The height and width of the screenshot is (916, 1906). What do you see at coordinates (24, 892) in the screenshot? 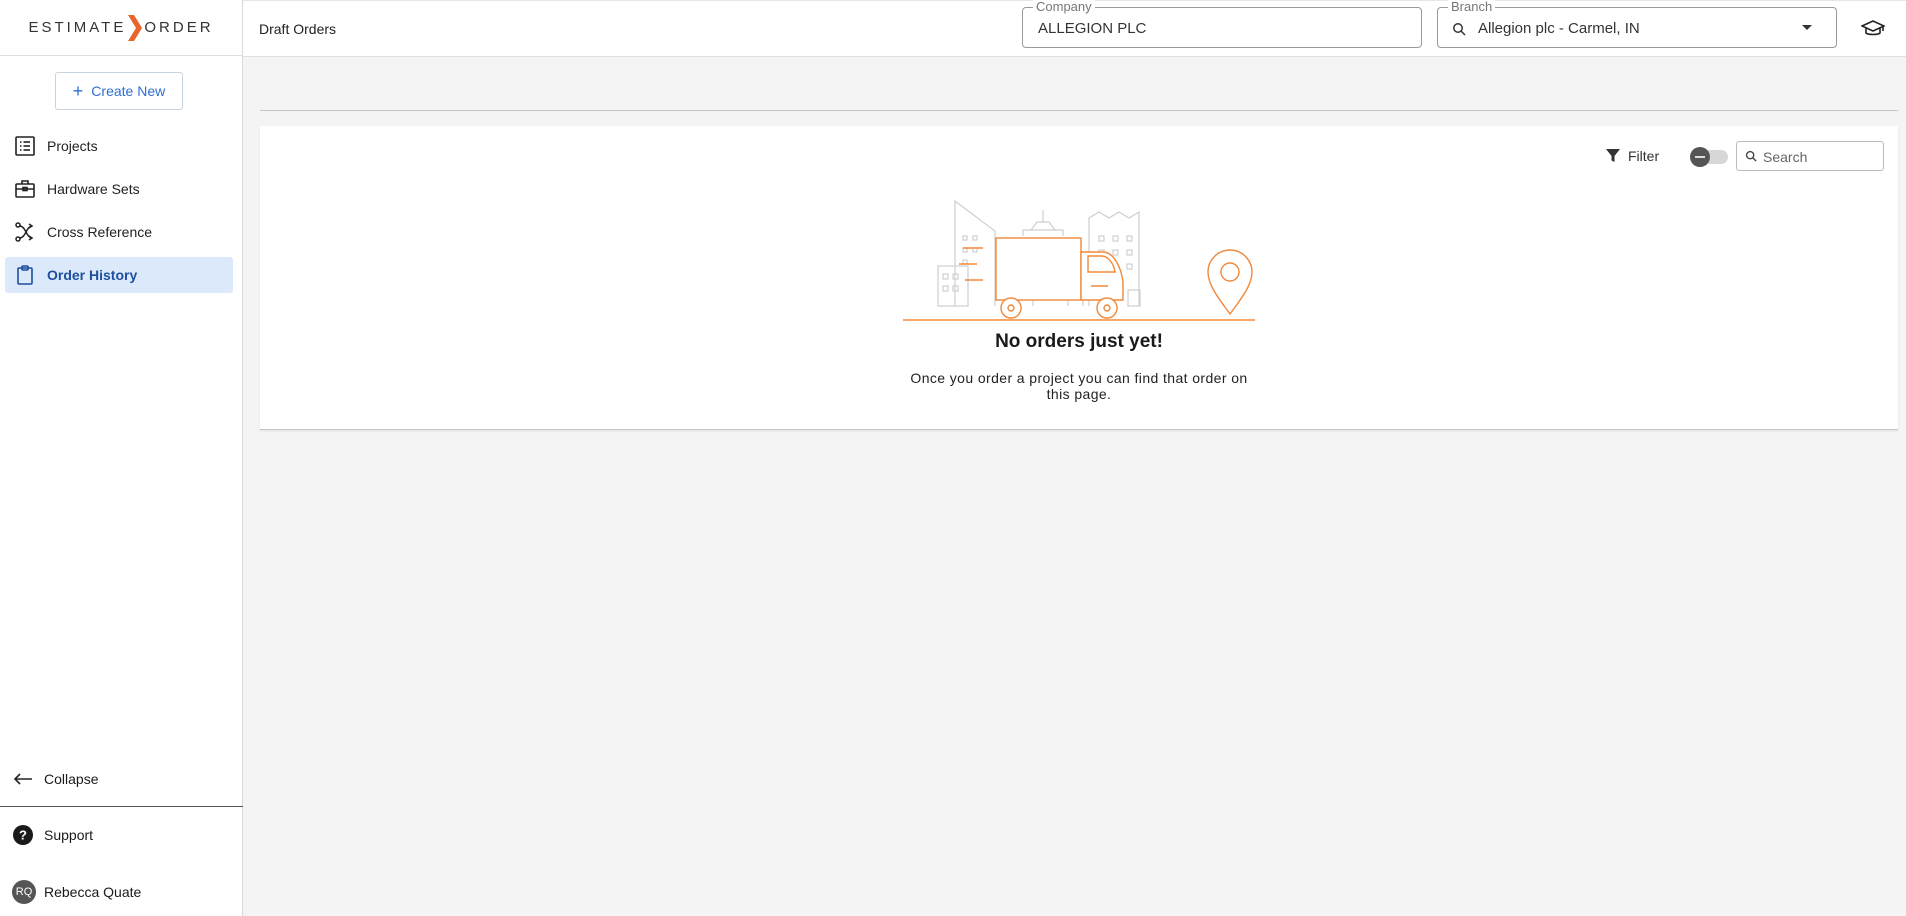
I see `avatar: RQ` at bounding box center [24, 892].